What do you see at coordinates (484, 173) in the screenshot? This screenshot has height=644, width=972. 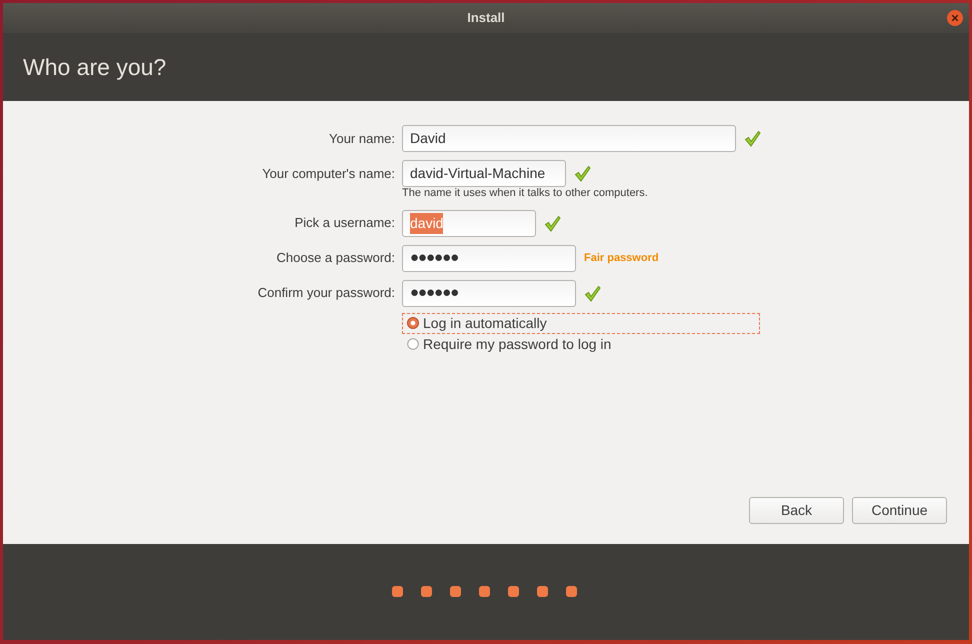 I see `input-field: david-Virtual-Machine` at bounding box center [484, 173].